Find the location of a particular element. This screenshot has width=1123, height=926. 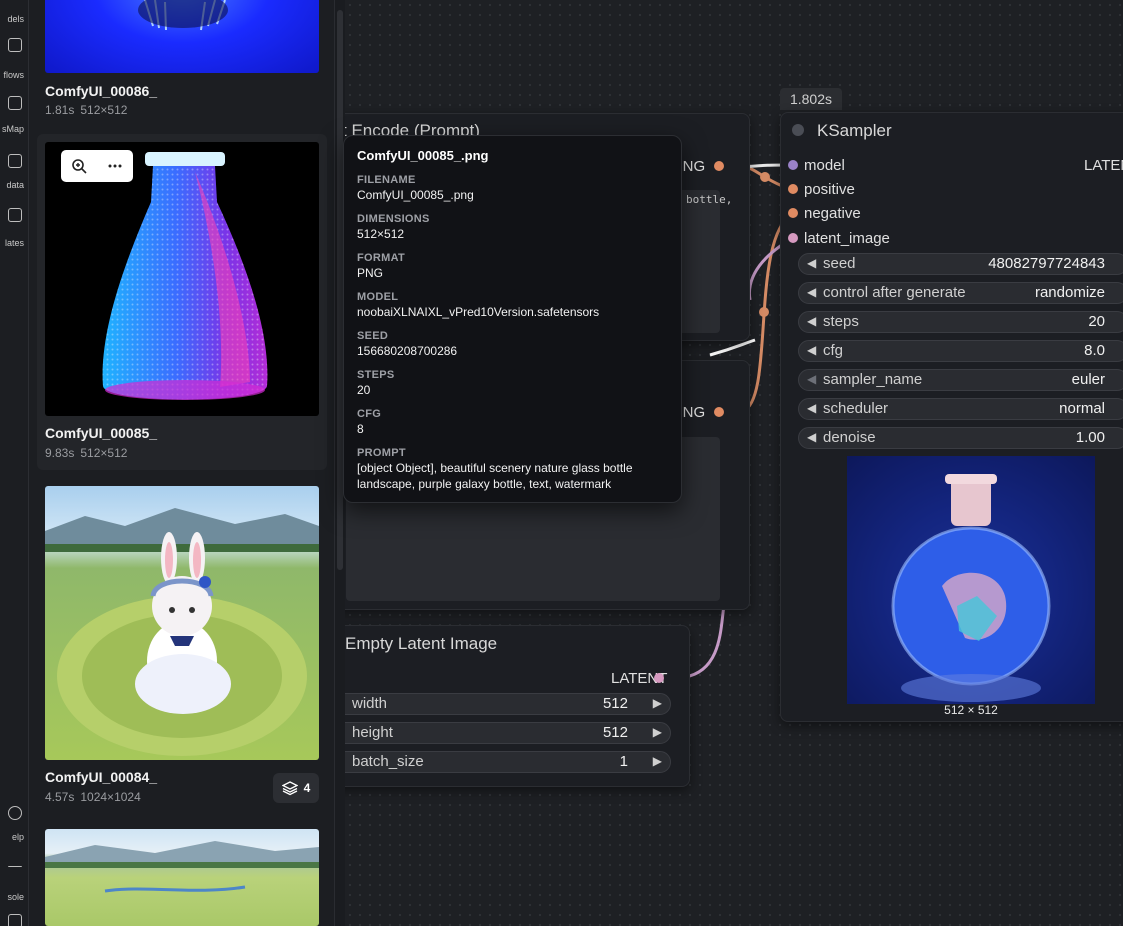

control-after-generate-widget: ◀ control after generate randomize is located at coordinates (960, 293).